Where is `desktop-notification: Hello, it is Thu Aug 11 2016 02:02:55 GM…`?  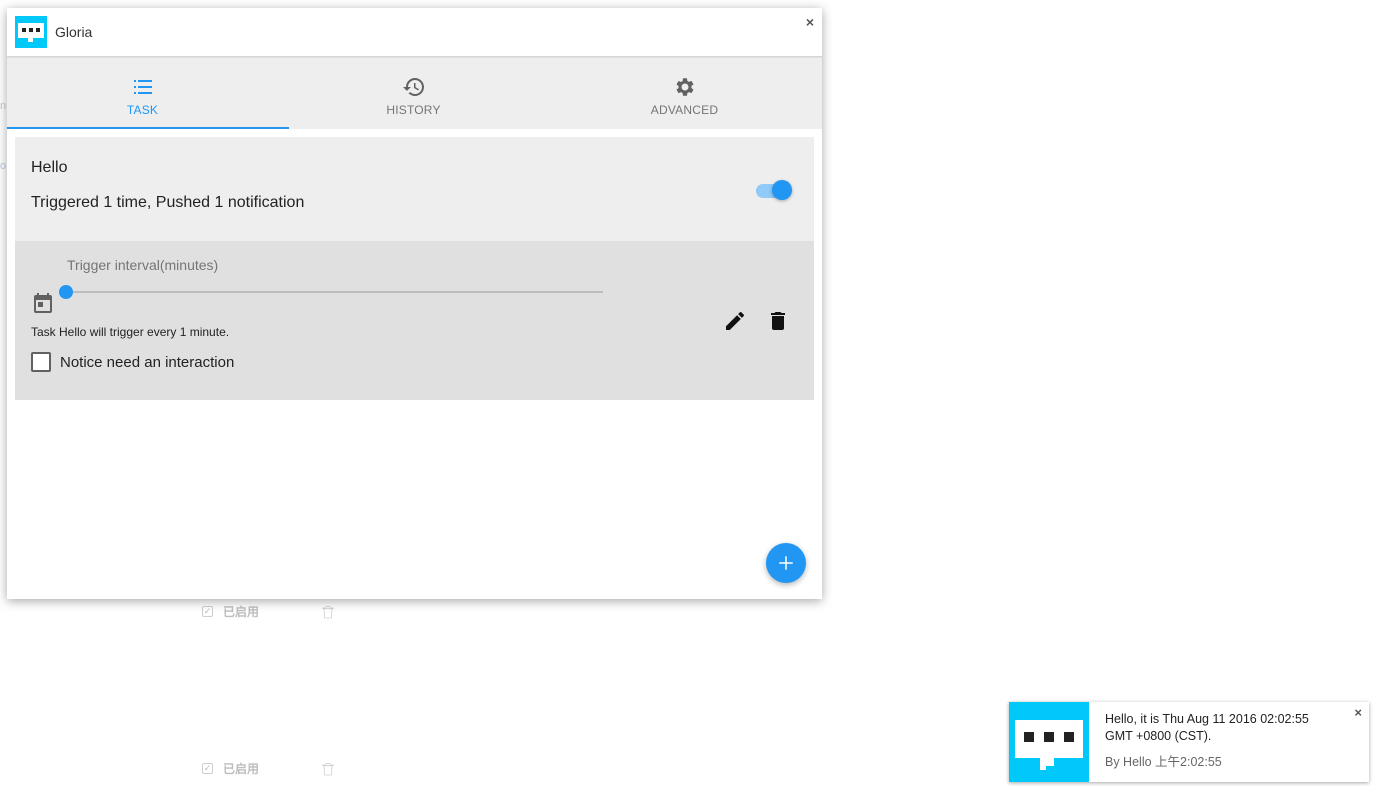
desktop-notification: Hello, it is Thu Aug 11 2016 02:02:55 GM… is located at coordinates (1189, 742).